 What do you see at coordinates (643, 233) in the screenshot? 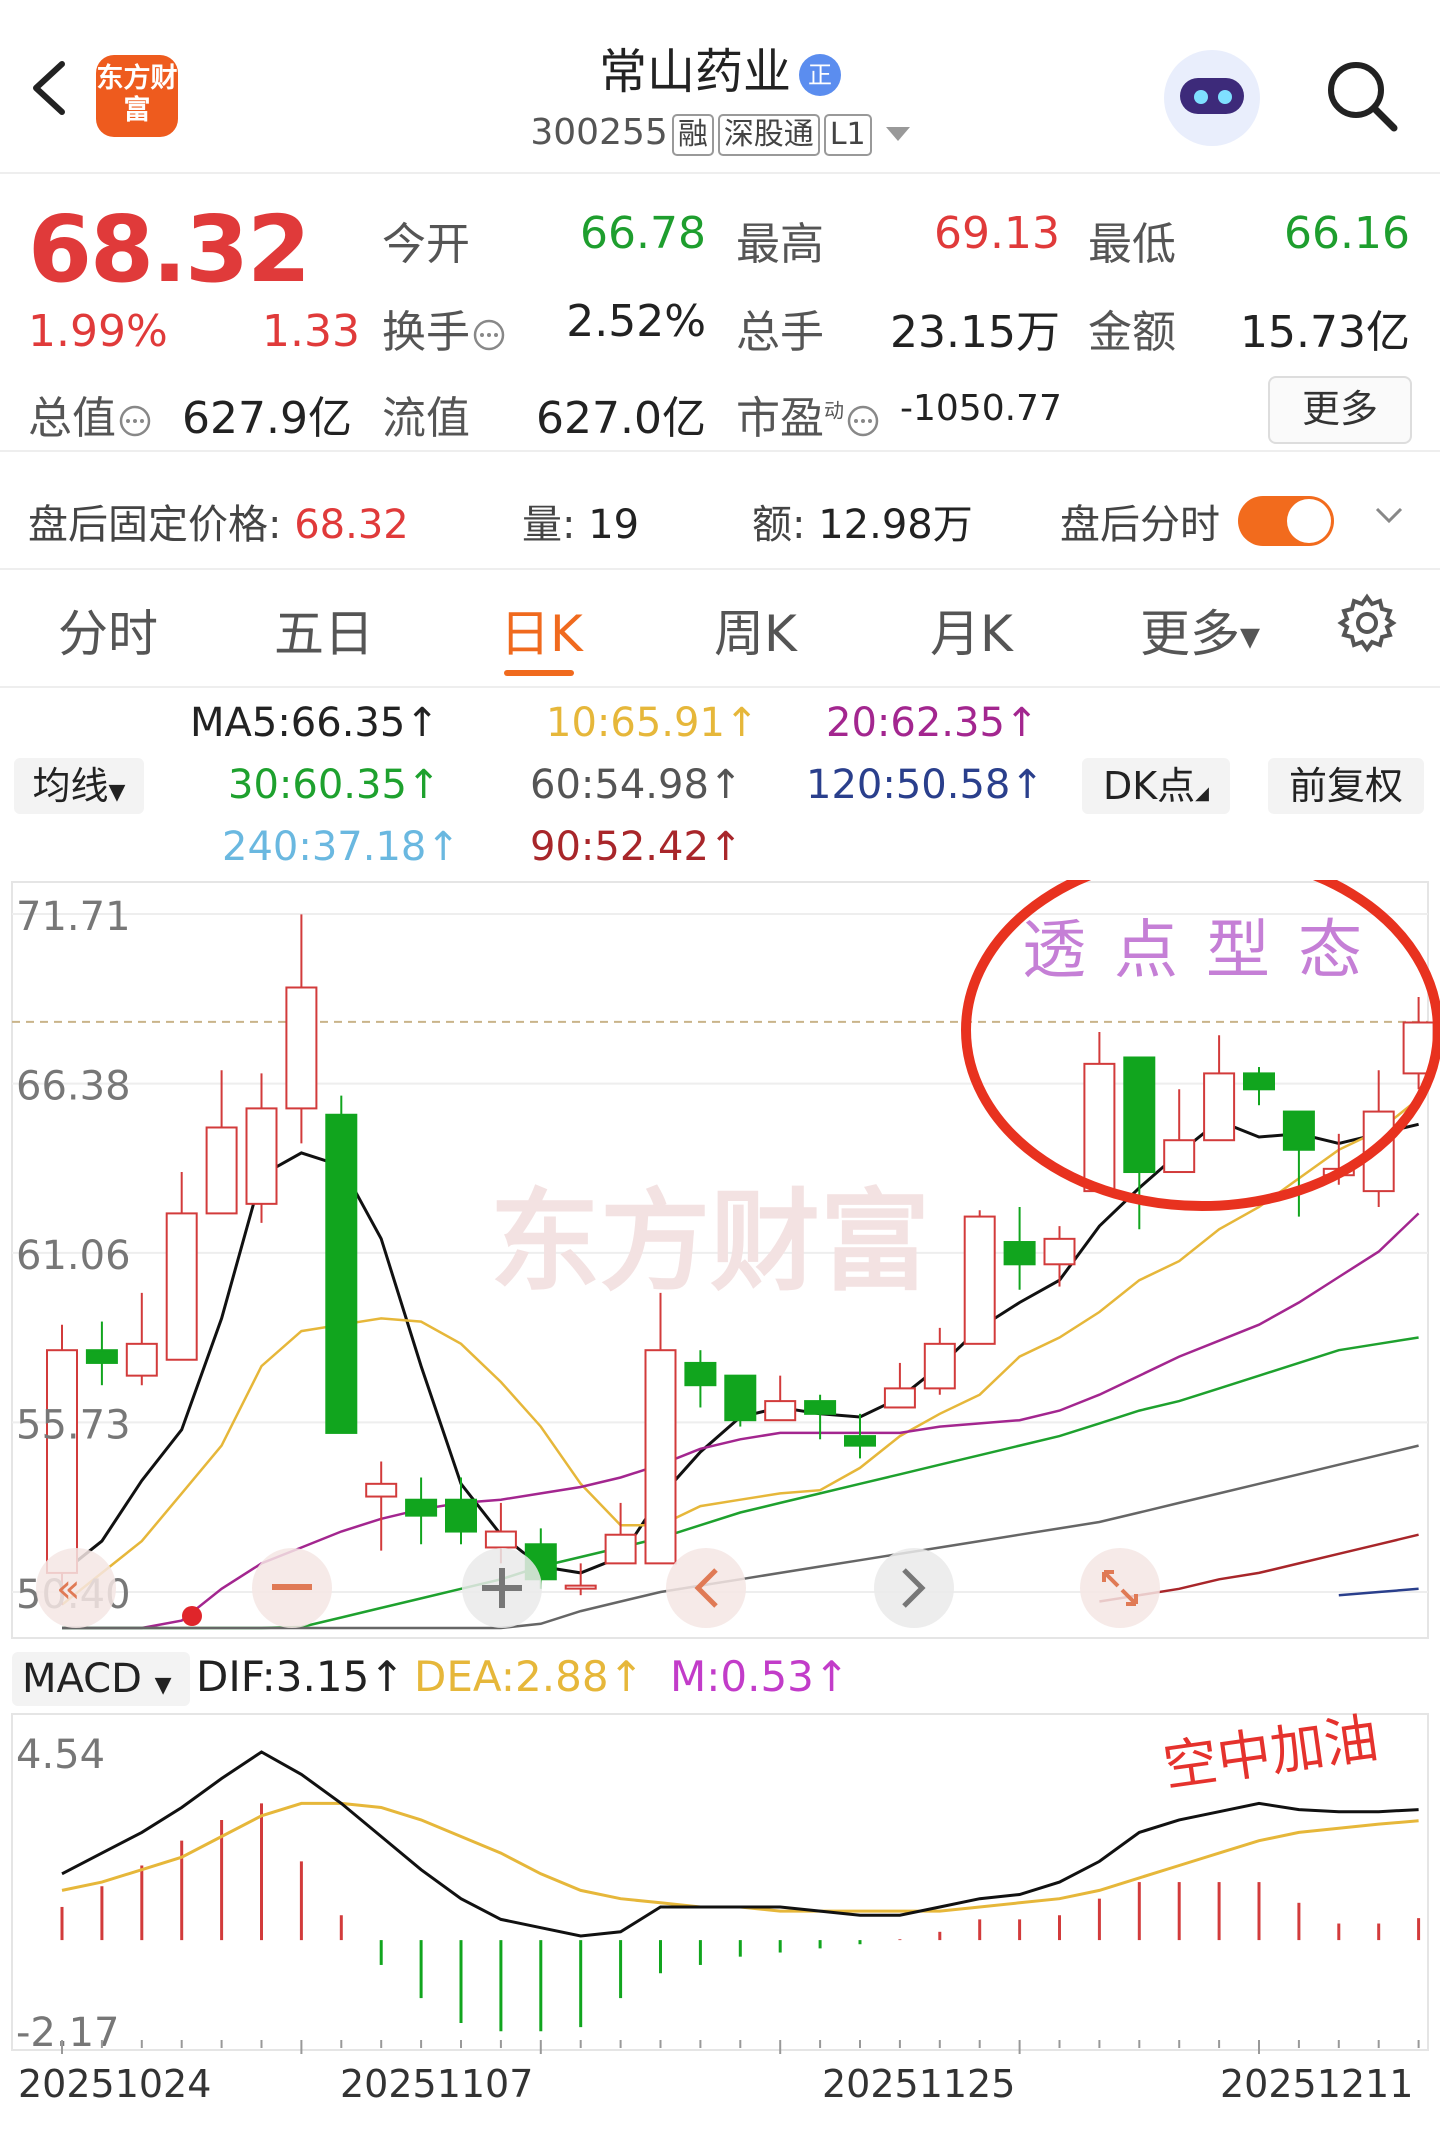
I see `open-value: 66.78` at bounding box center [643, 233].